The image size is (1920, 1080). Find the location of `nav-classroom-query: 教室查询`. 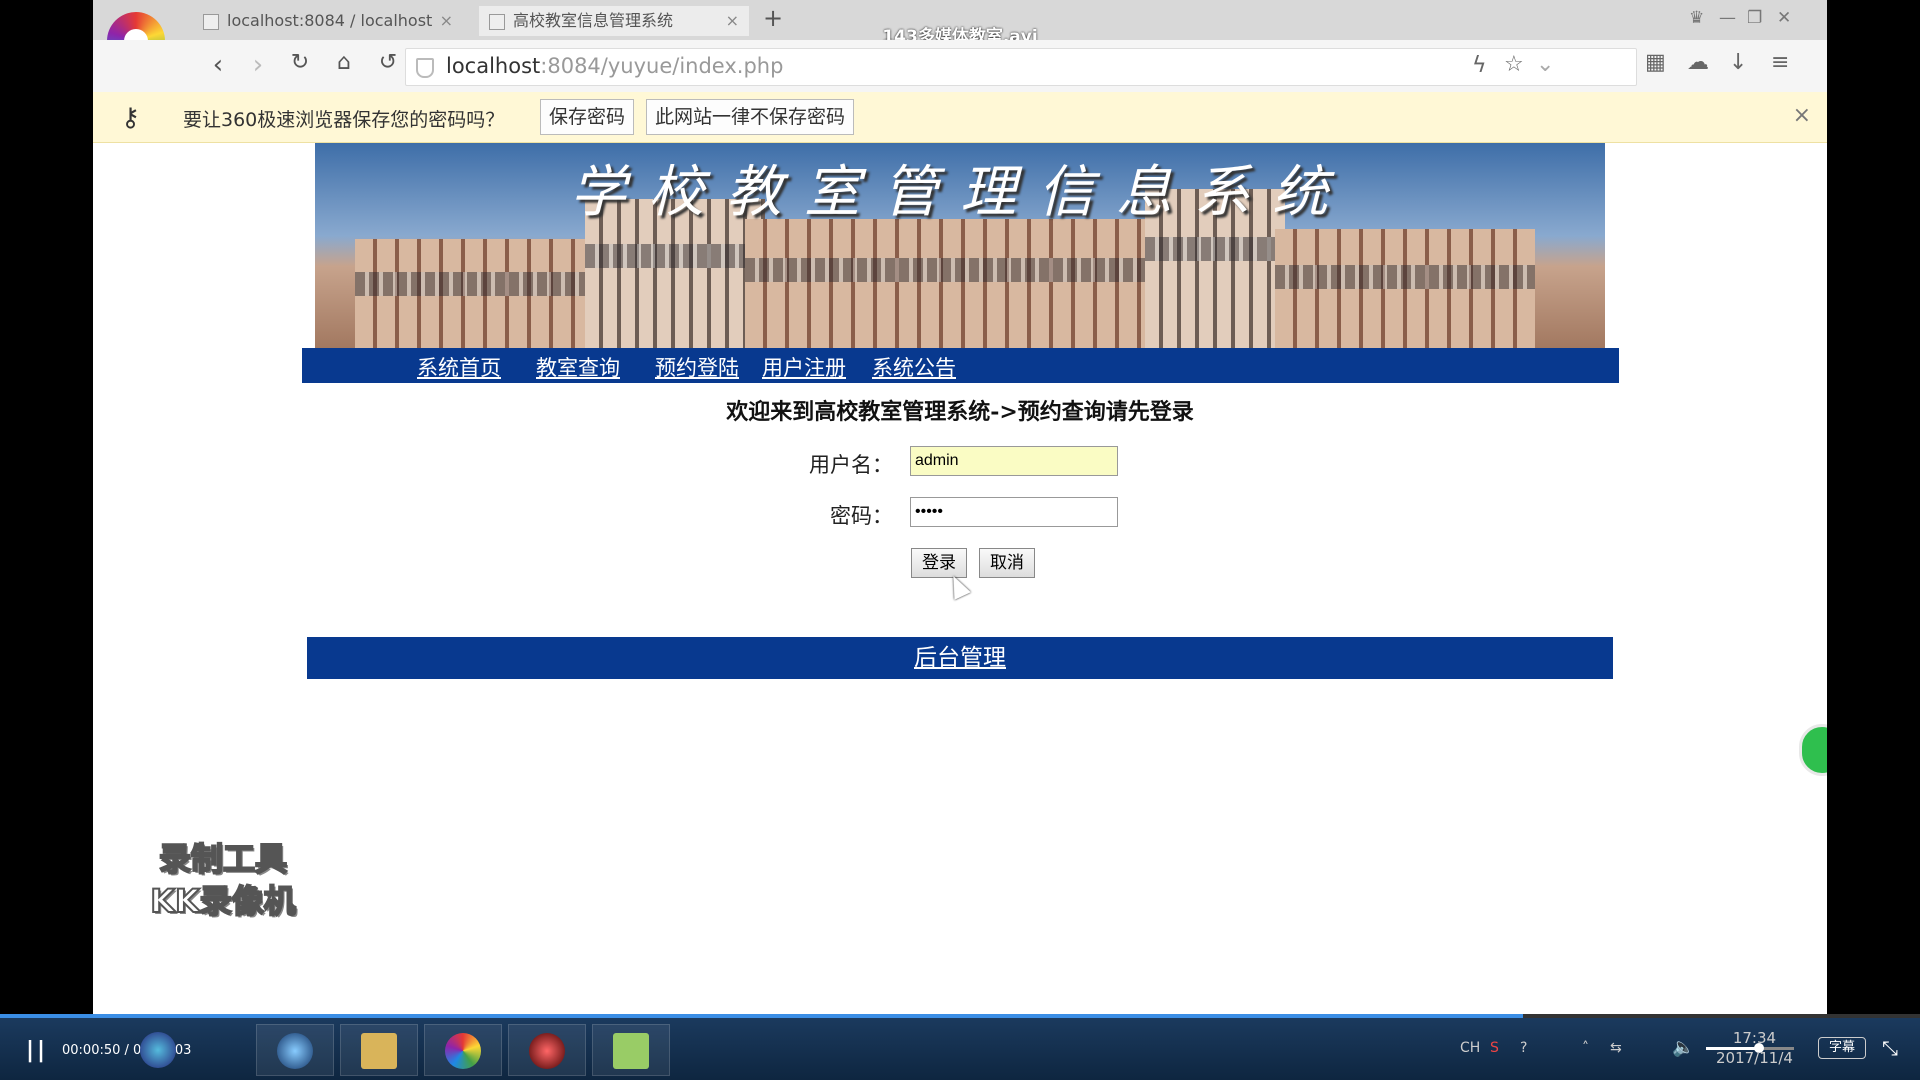

nav-classroom-query: 教室查询 is located at coordinates (578, 367).